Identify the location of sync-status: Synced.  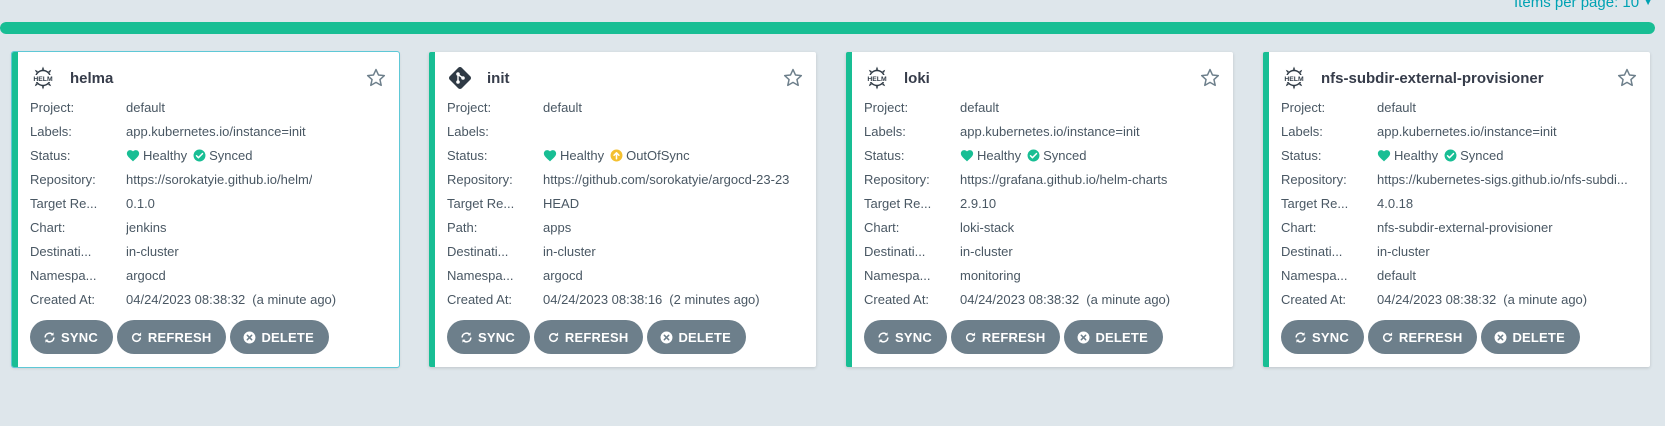
(222, 155).